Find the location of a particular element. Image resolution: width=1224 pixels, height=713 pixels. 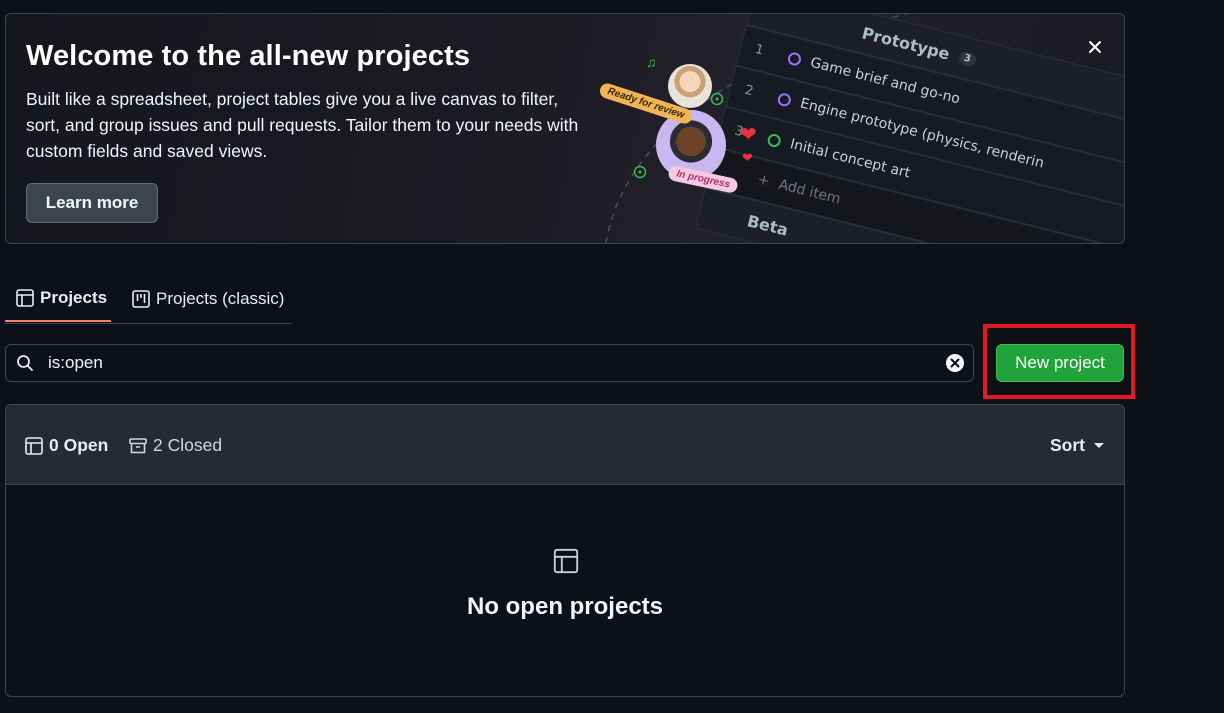

list-header: 0 Open 2 Closed Sort is located at coordinates (565, 445).